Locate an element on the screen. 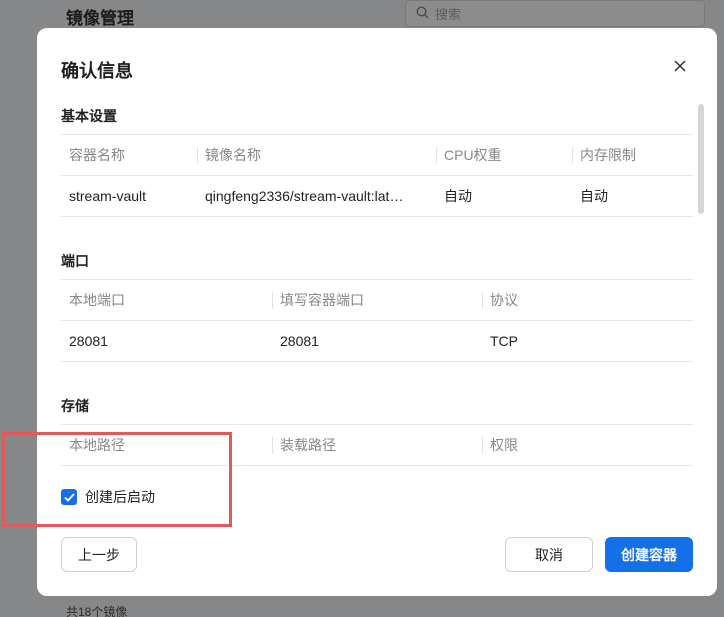 This screenshot has width=724, height=617. column-header: 装载路径 is located at coordinates (377, 445).